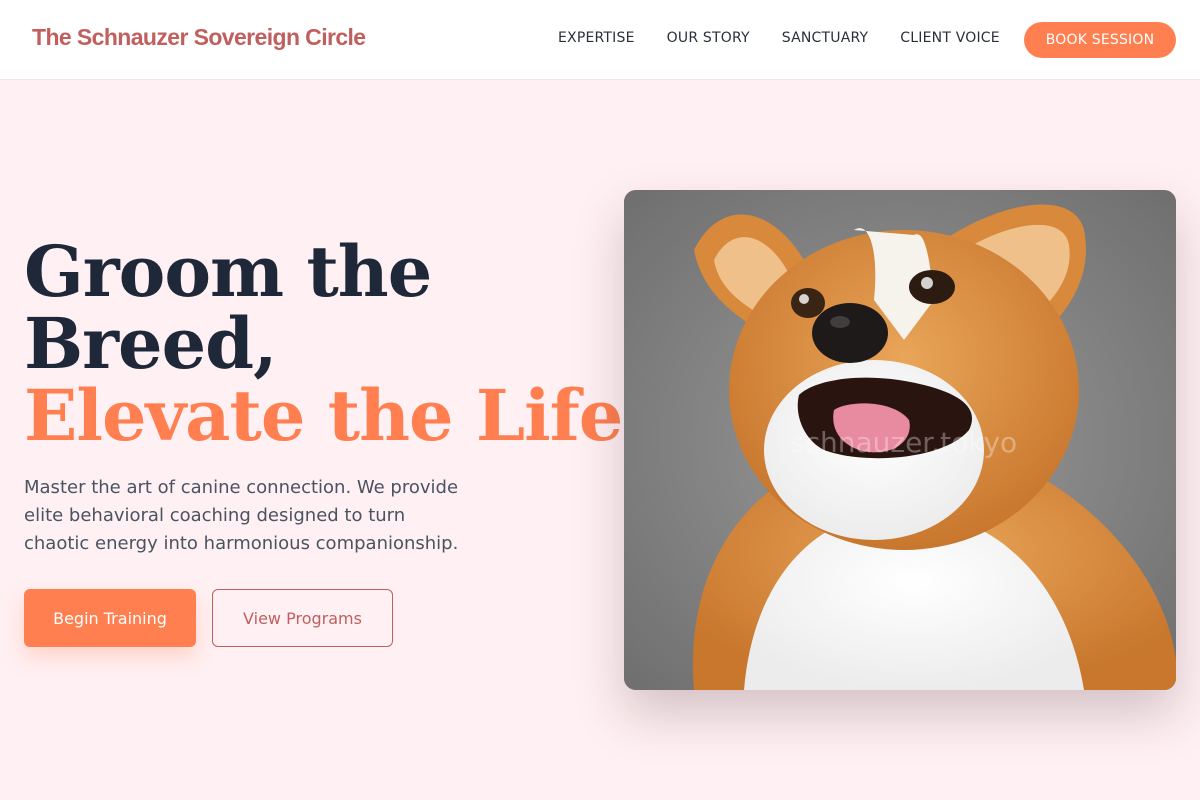 Image resolution: width=1200 pixels, height=800 pixels. I want to click on brand-logo: The Schnauzer Sovereign Circle, so click(199, 37).